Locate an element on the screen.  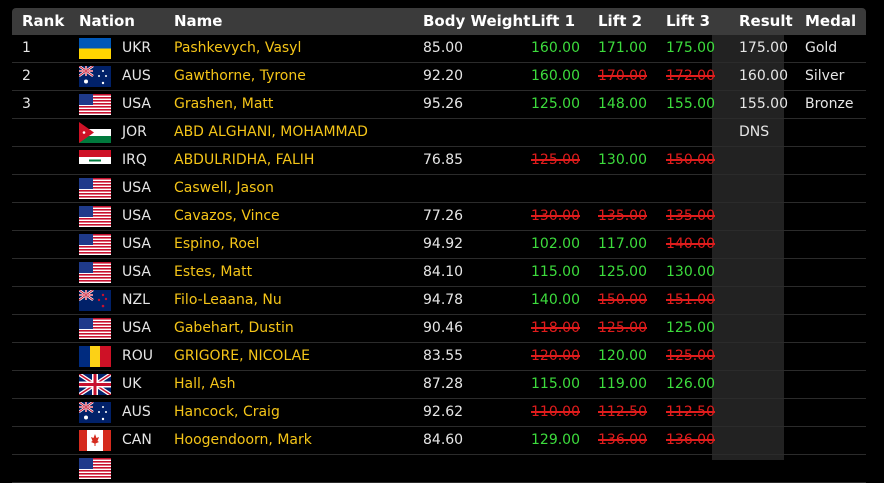
lift2-cell: 150.00 is located at coordinates (622, 300).